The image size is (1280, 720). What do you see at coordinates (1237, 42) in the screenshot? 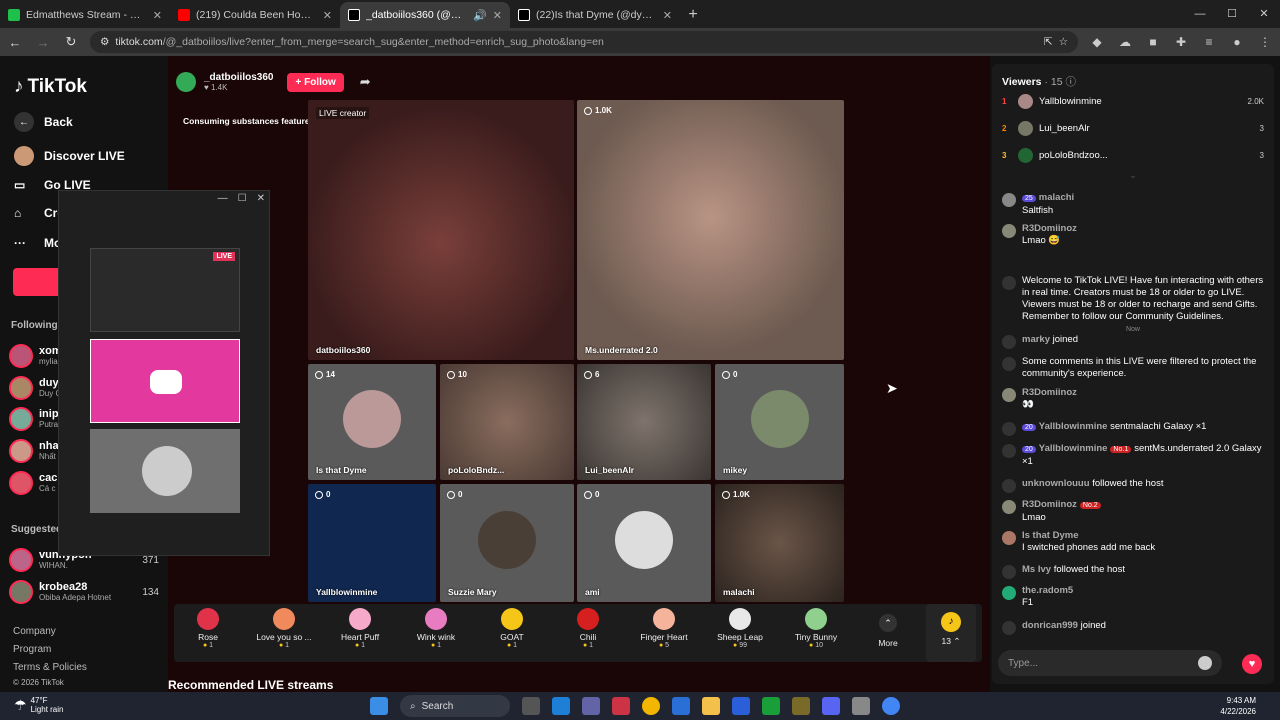
I see `profile-avatar: ●` at bounding box center [1237, 42].